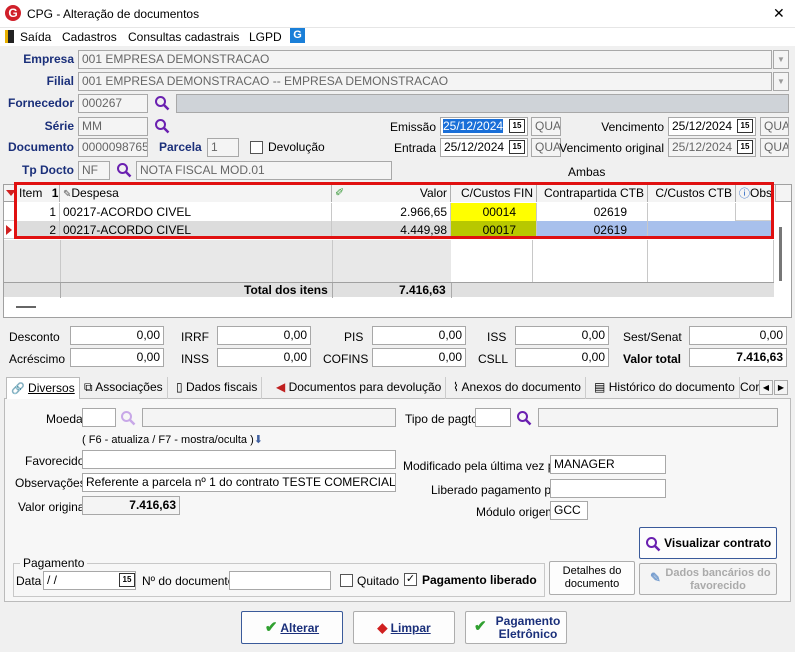 This screenshot has width=795, height=652. I want to click on title-bar: G CPG - Alteração de documentos ✕, so click(397, 14).